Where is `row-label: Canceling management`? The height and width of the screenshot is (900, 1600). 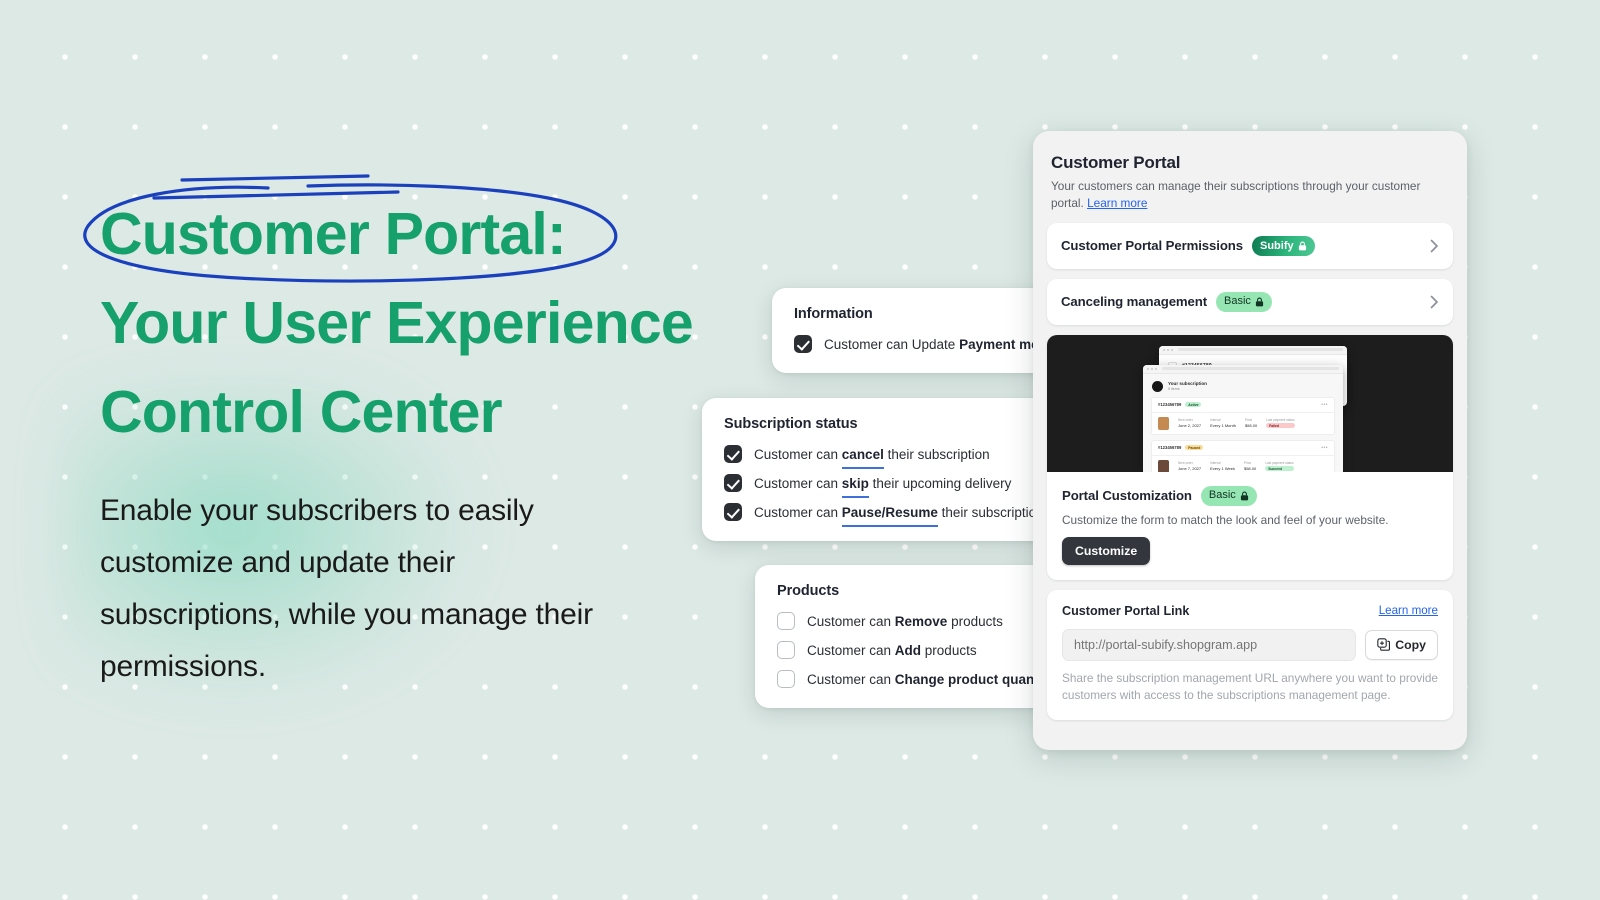
row-label: Canceling management is located at coordinates (1134, 302).